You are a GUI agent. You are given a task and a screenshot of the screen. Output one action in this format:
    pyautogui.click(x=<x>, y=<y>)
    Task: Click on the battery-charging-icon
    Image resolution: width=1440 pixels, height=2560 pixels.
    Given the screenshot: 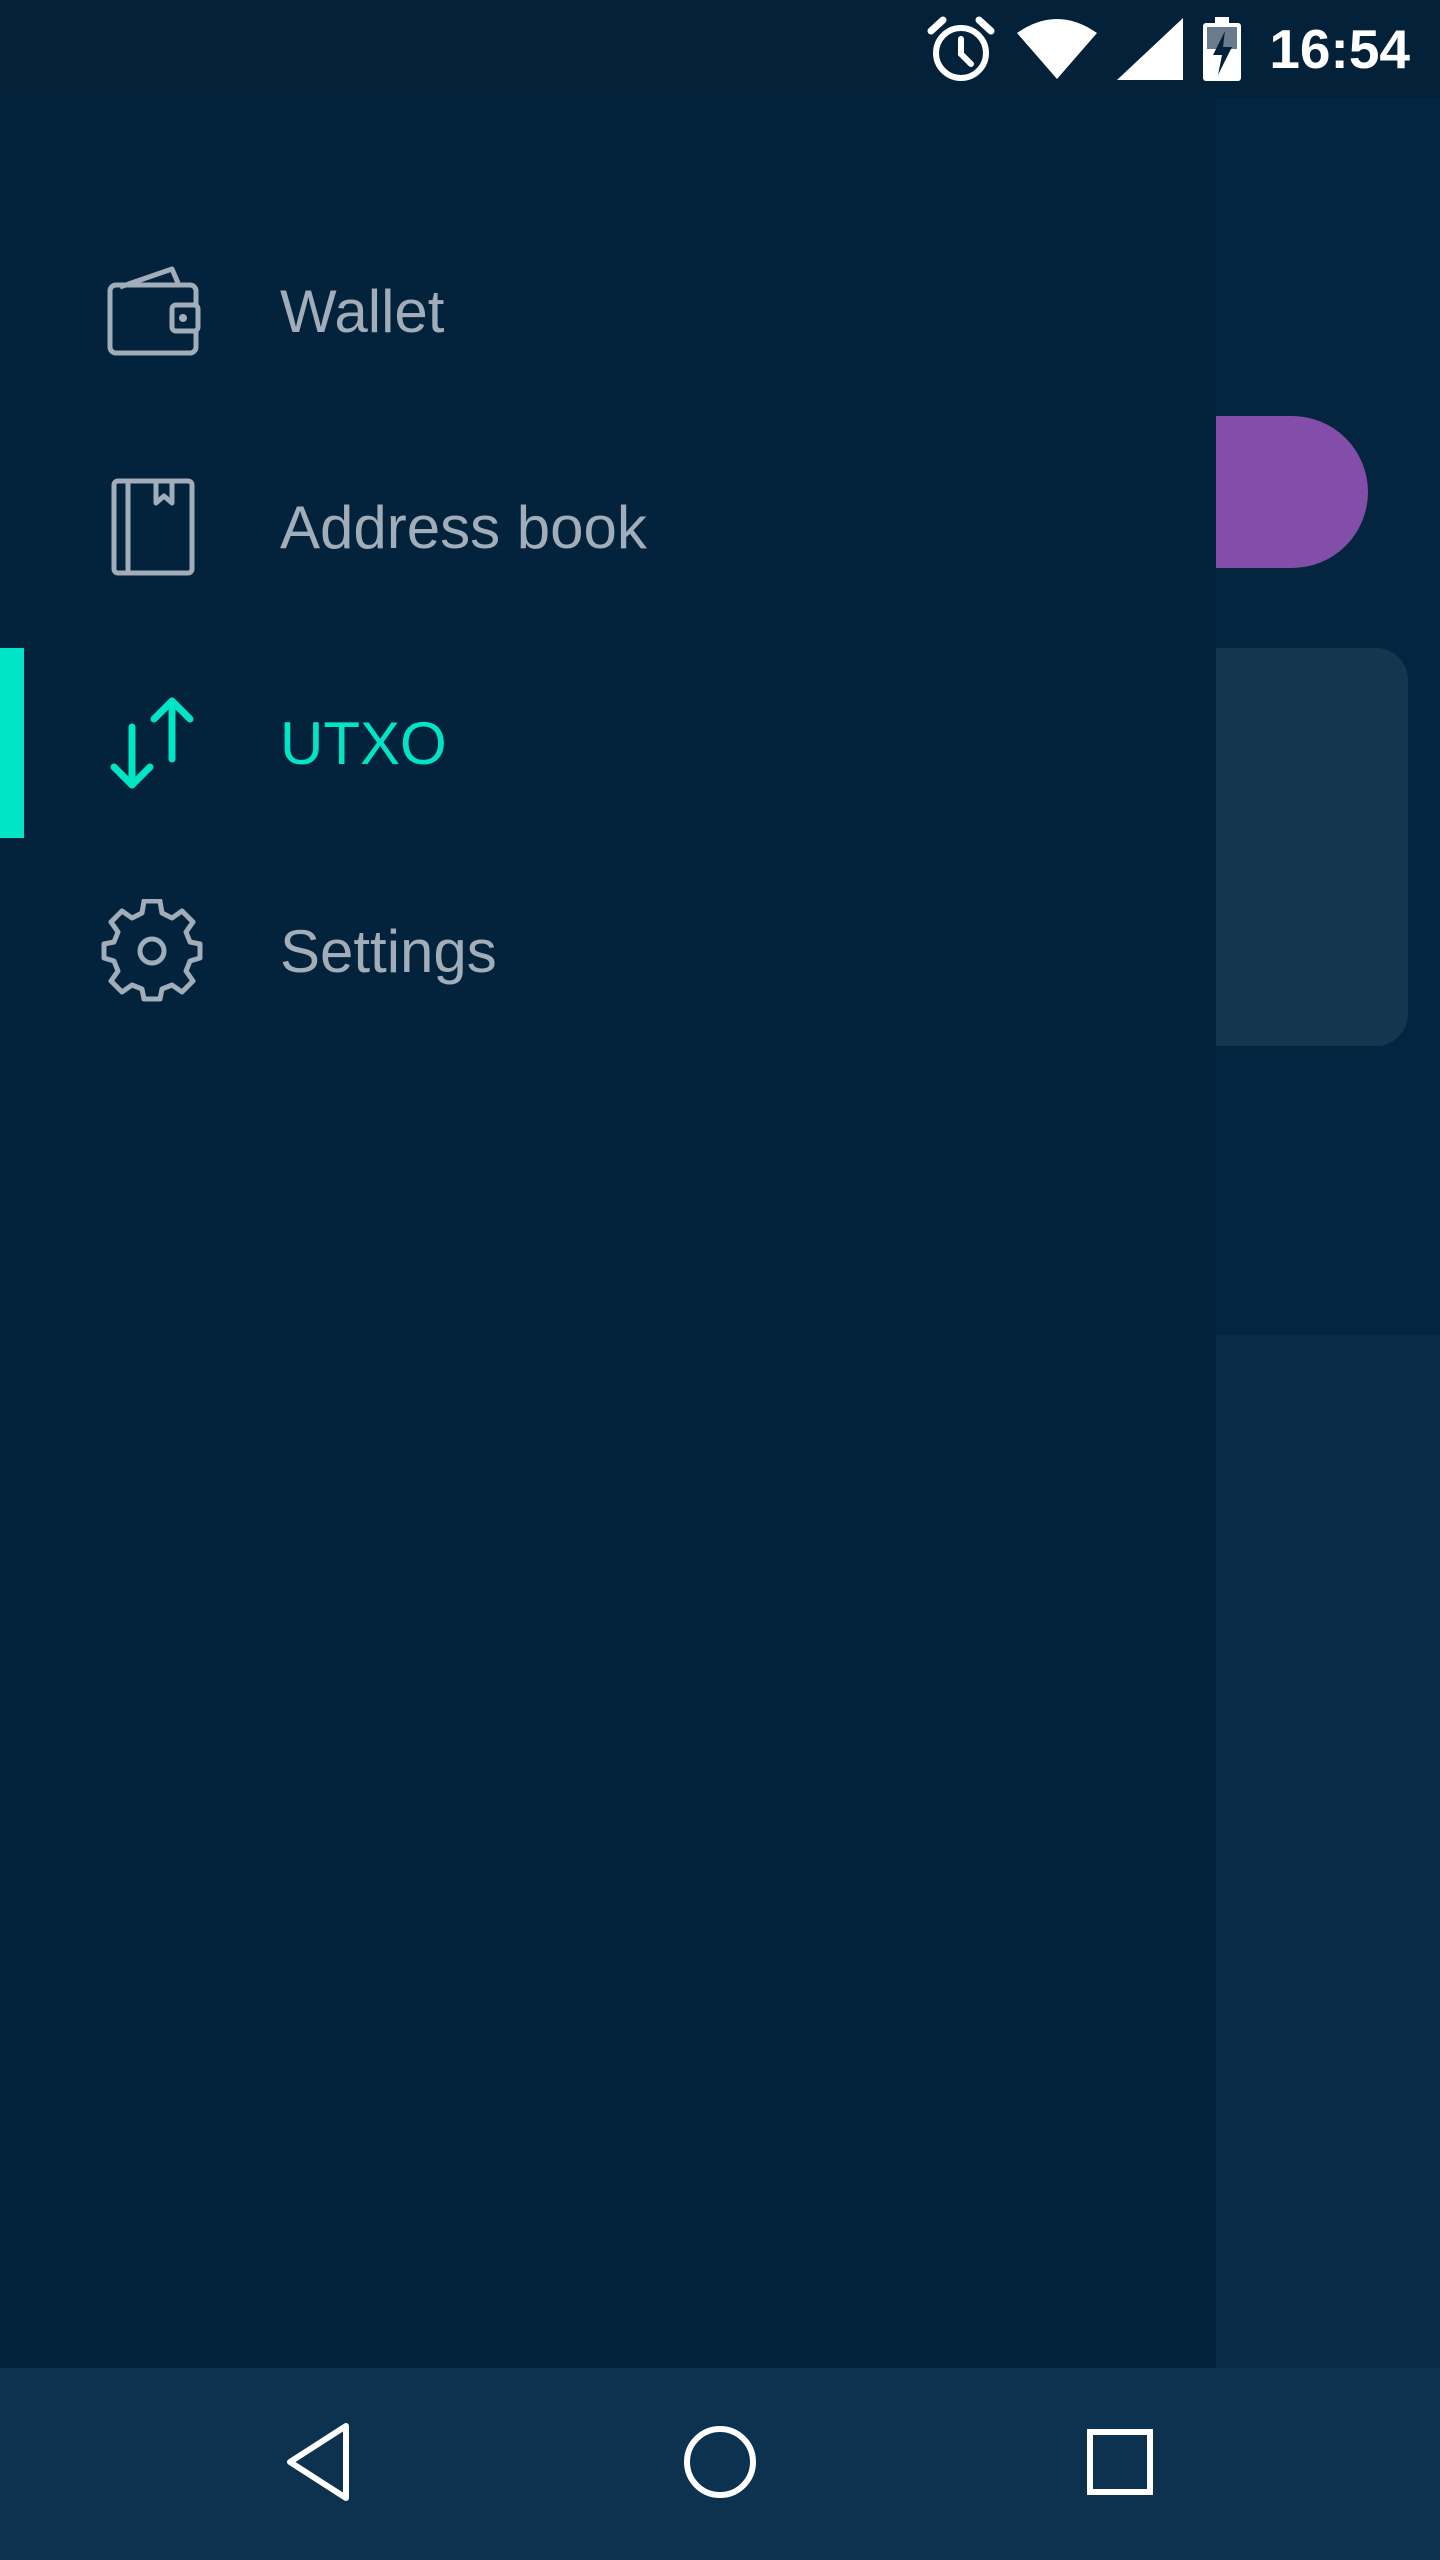 What is the action you would take?
    pyautogui.click(x=1222, y=49)
    